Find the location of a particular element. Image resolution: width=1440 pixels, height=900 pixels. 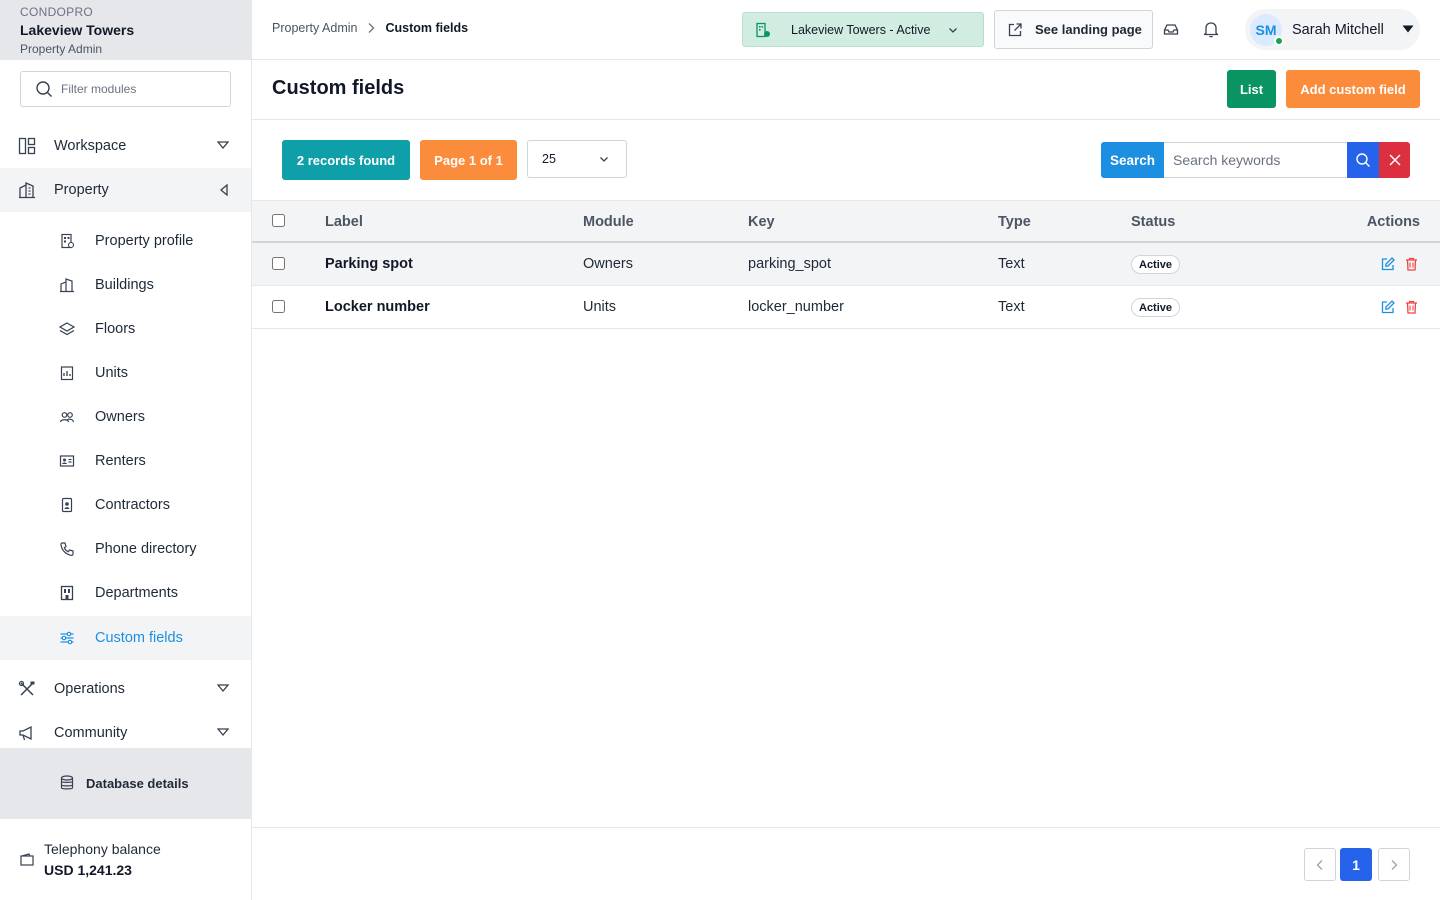

nav-workspace: Workspace is located at coordinates (125, 146).